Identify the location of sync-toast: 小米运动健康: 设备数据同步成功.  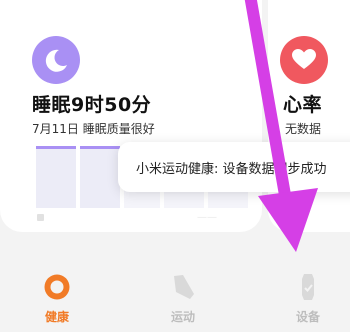
(234, 167).